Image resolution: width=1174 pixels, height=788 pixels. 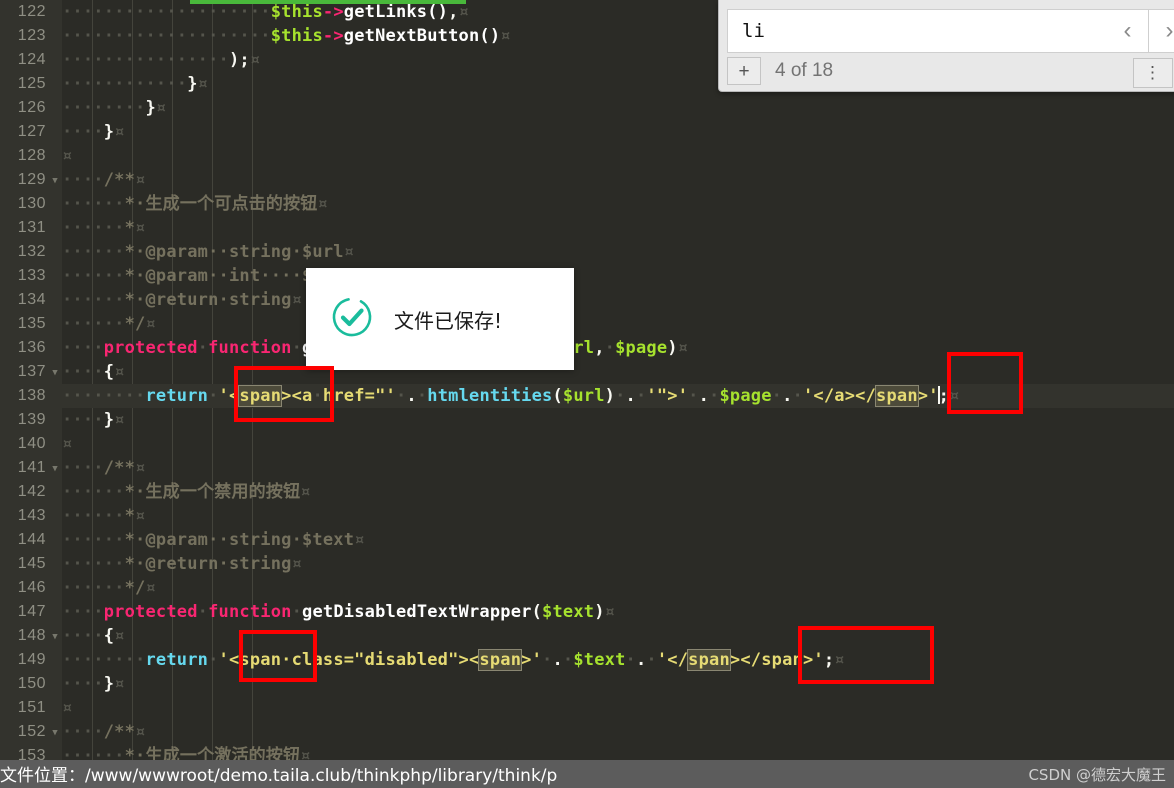 I want to click on code-token: ., so click(x=630, y=396).